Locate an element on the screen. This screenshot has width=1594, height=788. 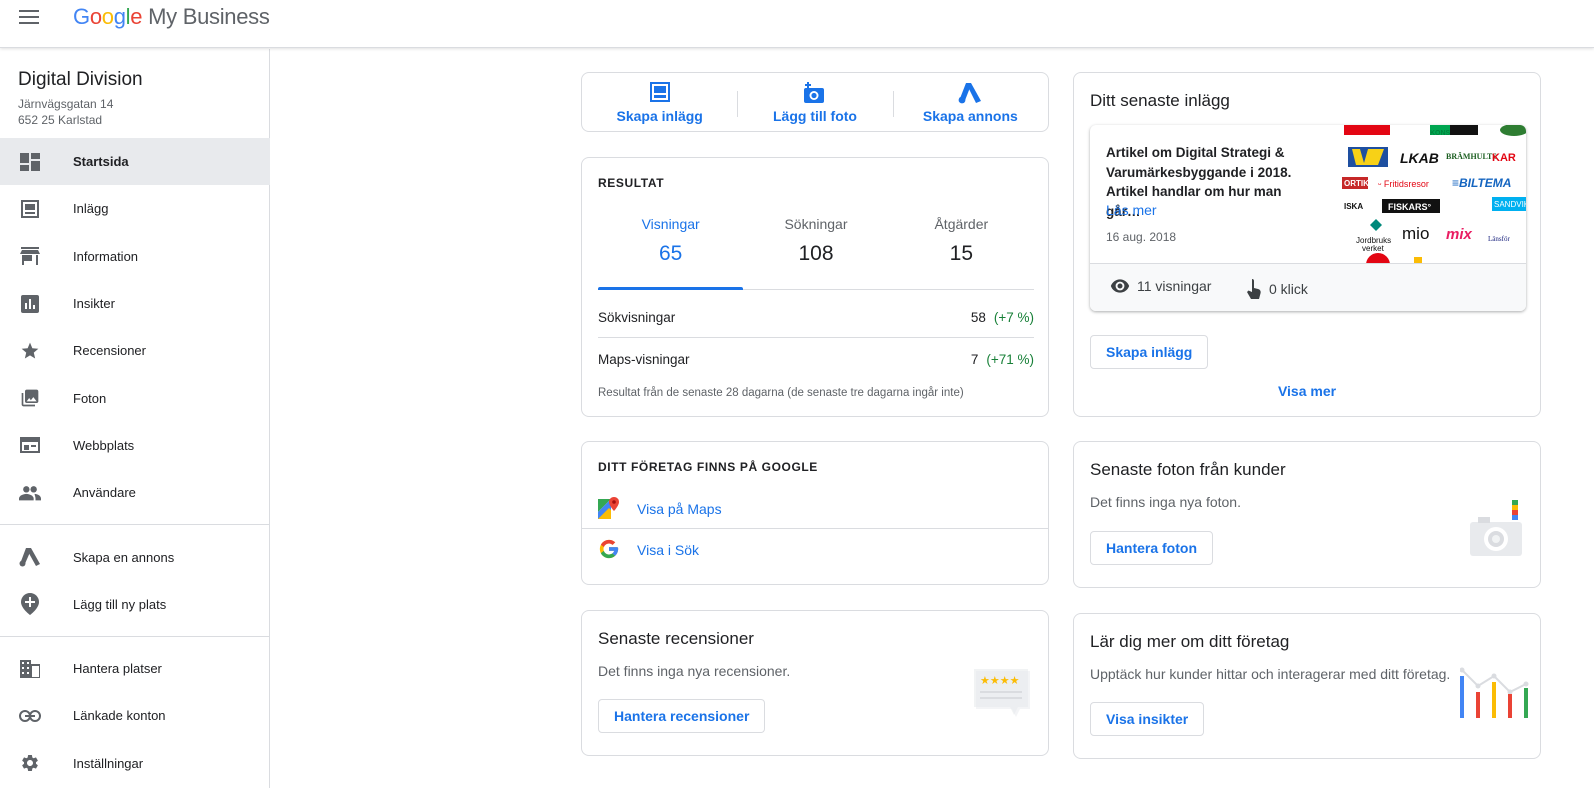
sidebar-item-anvandare: Användare is located at coordinates (135, 492).